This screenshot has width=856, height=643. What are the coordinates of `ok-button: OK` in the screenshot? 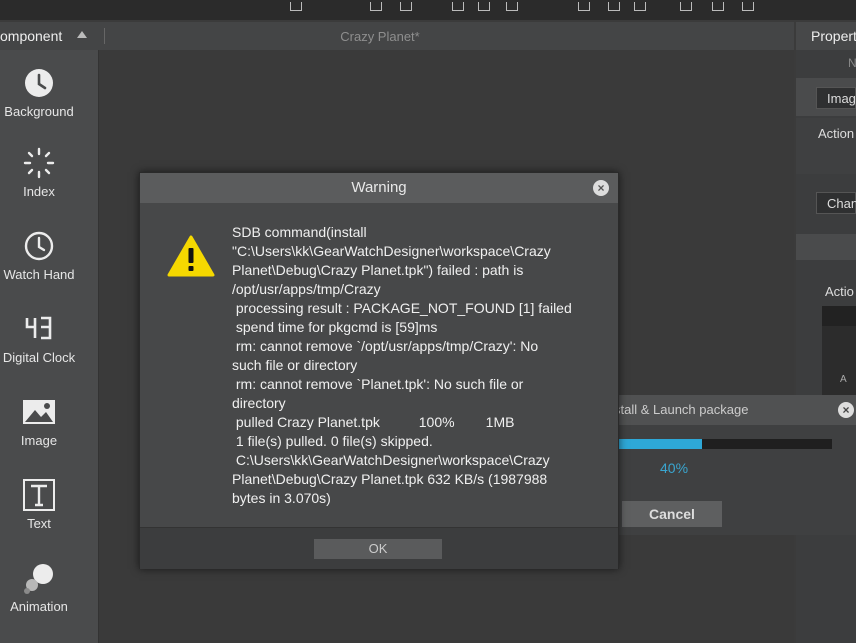 It's located at (378, 549).